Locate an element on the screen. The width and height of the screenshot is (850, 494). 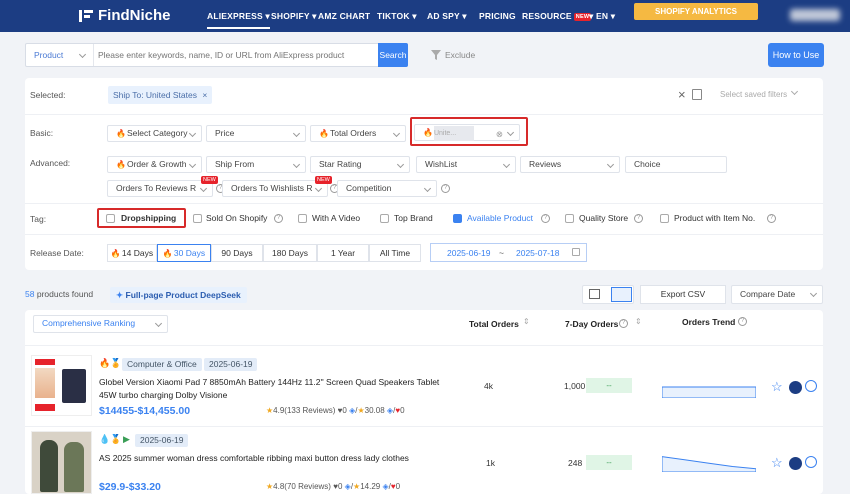
hearts-count: 0 is located at coordinates (340, 486).